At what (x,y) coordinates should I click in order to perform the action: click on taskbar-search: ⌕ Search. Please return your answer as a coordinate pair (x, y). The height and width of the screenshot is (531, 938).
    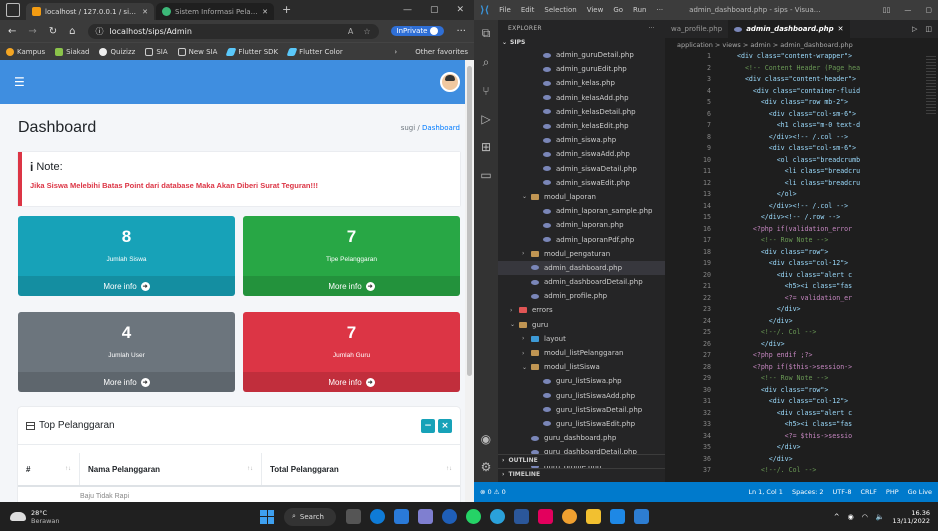
    Looking at the image, I should click on (310, 516).